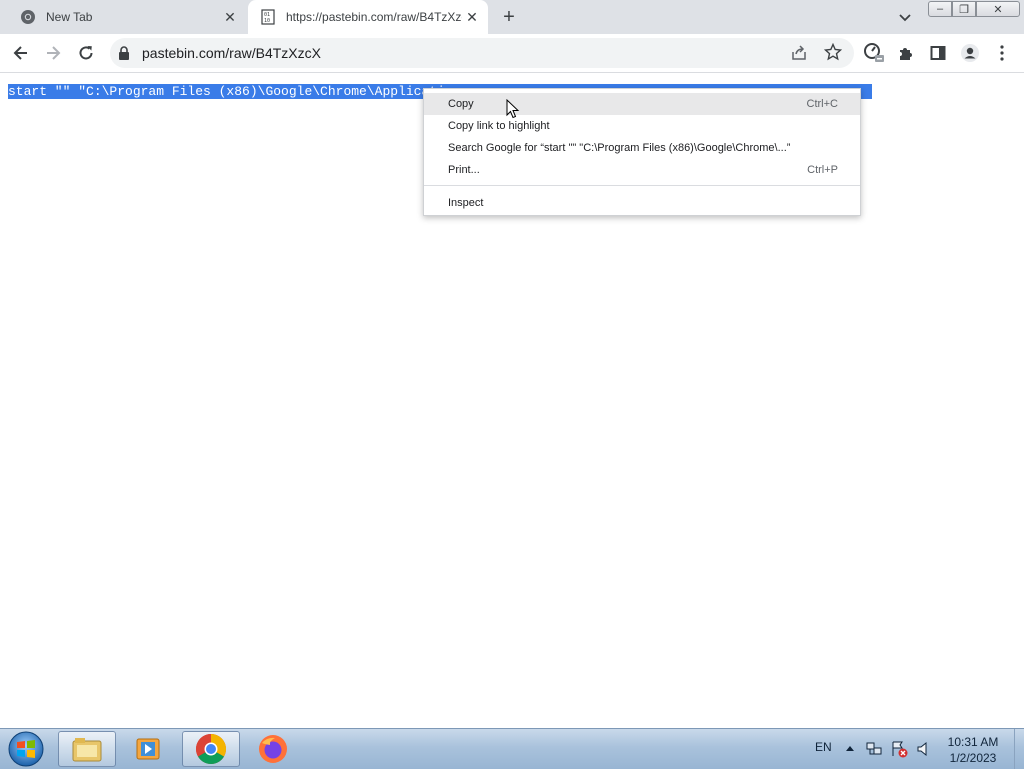  I want to click on url-text: pastebin.com/raw/B4TzXzcX, so click(231, 53).